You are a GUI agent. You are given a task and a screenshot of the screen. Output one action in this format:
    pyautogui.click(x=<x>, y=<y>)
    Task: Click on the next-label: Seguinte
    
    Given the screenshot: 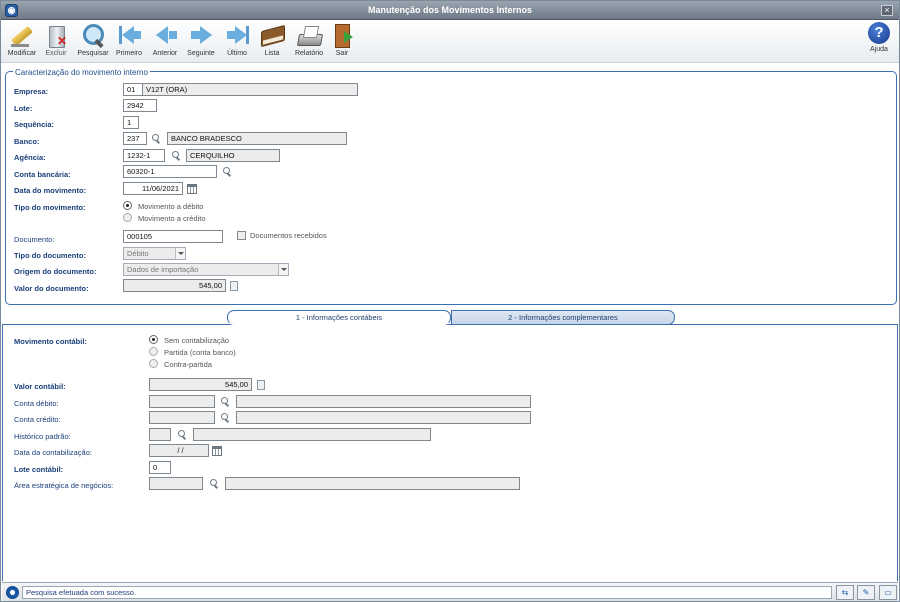 What is the action you would take?
    pyautogui.click(x=201, y=53)
    